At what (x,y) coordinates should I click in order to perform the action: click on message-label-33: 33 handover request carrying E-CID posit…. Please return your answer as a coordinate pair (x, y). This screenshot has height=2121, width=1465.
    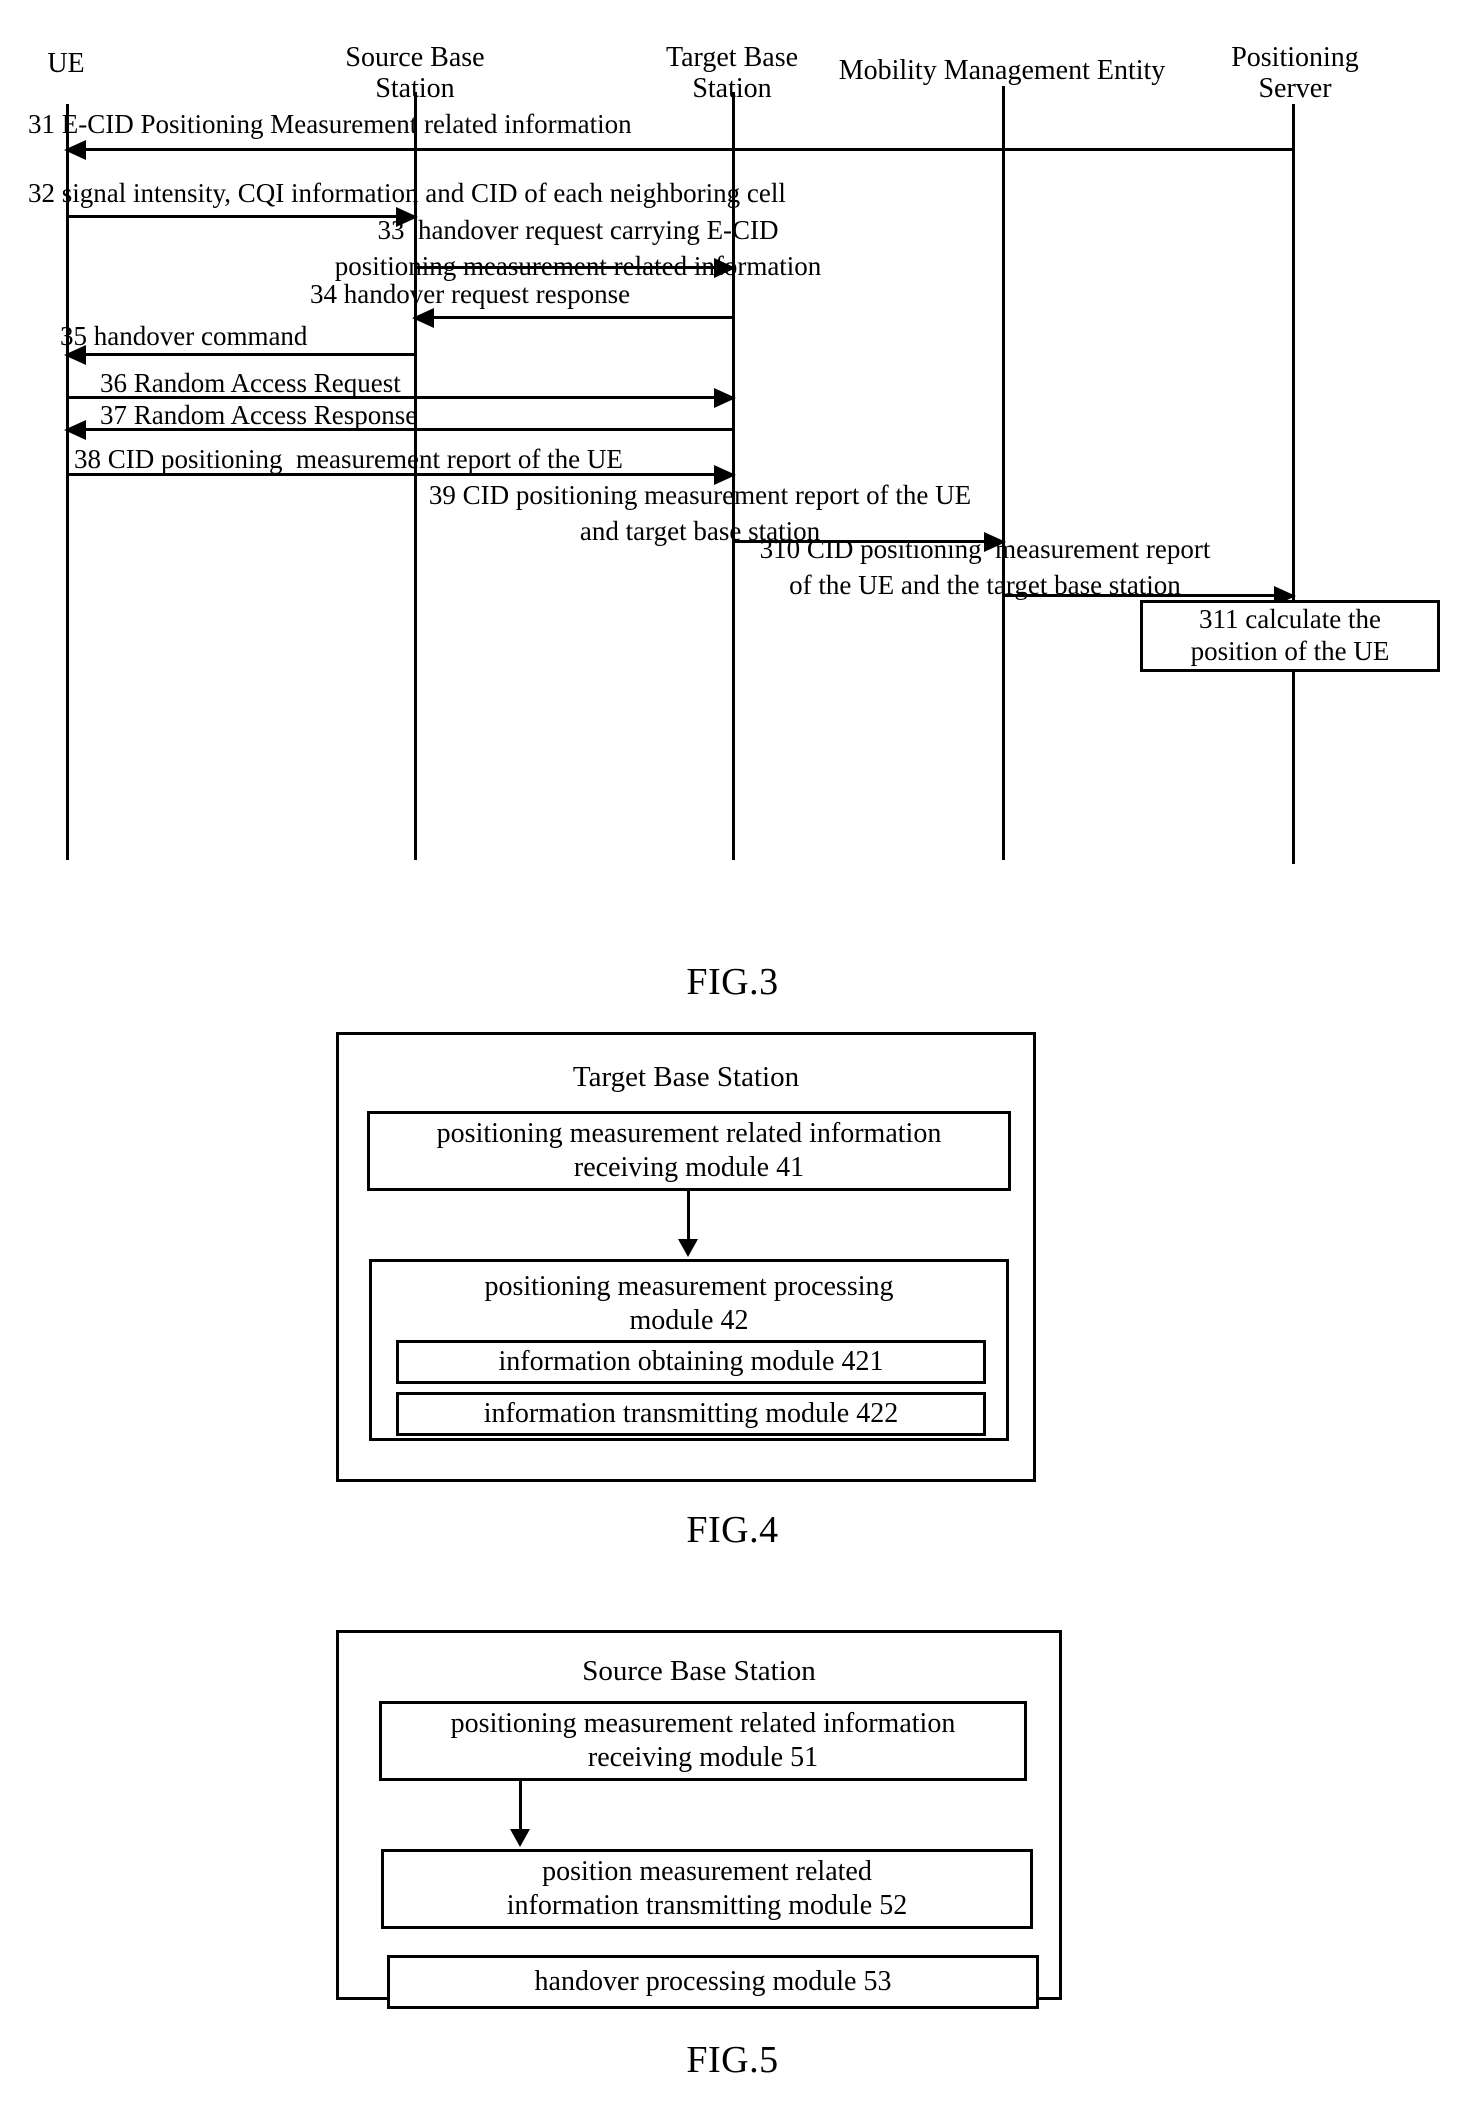
    Looking at the image, I should click on (578, 248).